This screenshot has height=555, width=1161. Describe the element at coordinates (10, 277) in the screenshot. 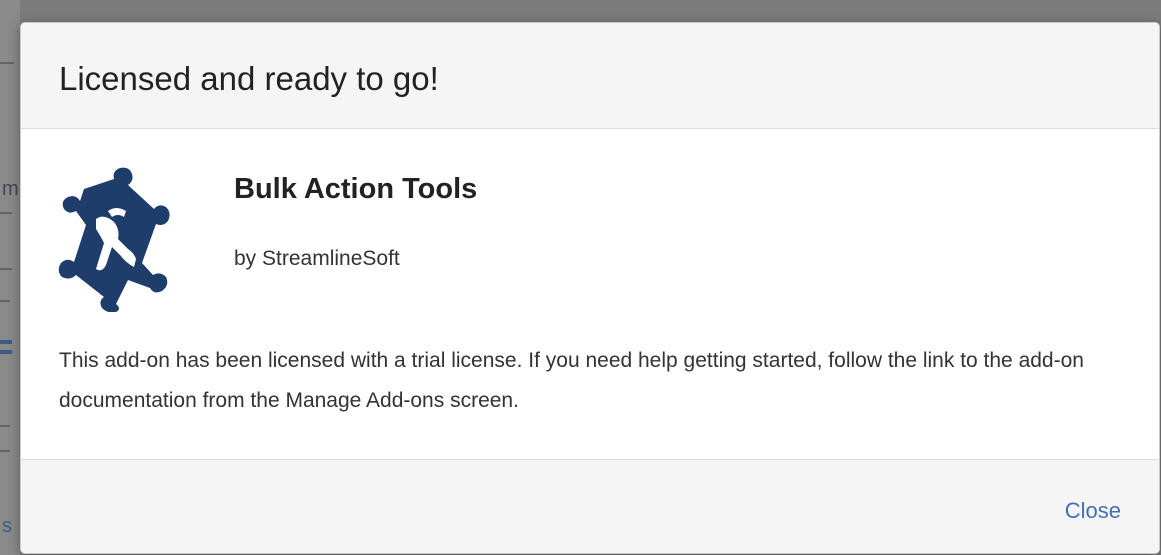

I see `background-page: m s` at that location.